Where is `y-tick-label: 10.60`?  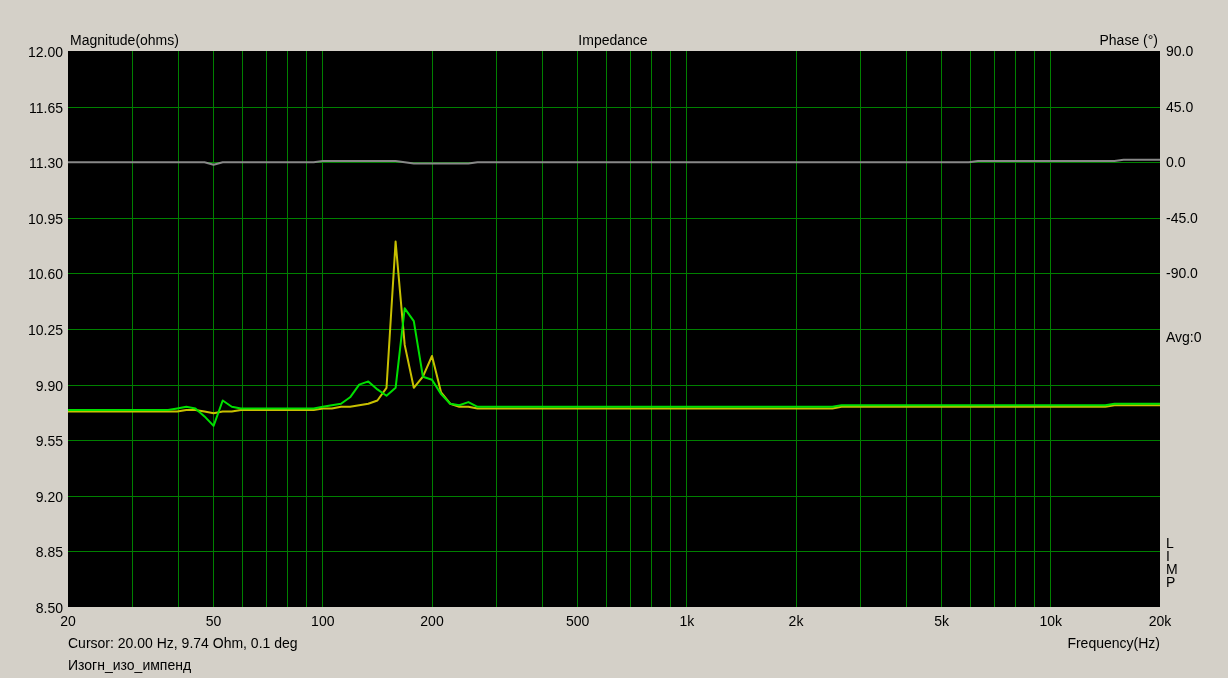
y-tick-label: 10.60 is located at coordinates (45, 273).